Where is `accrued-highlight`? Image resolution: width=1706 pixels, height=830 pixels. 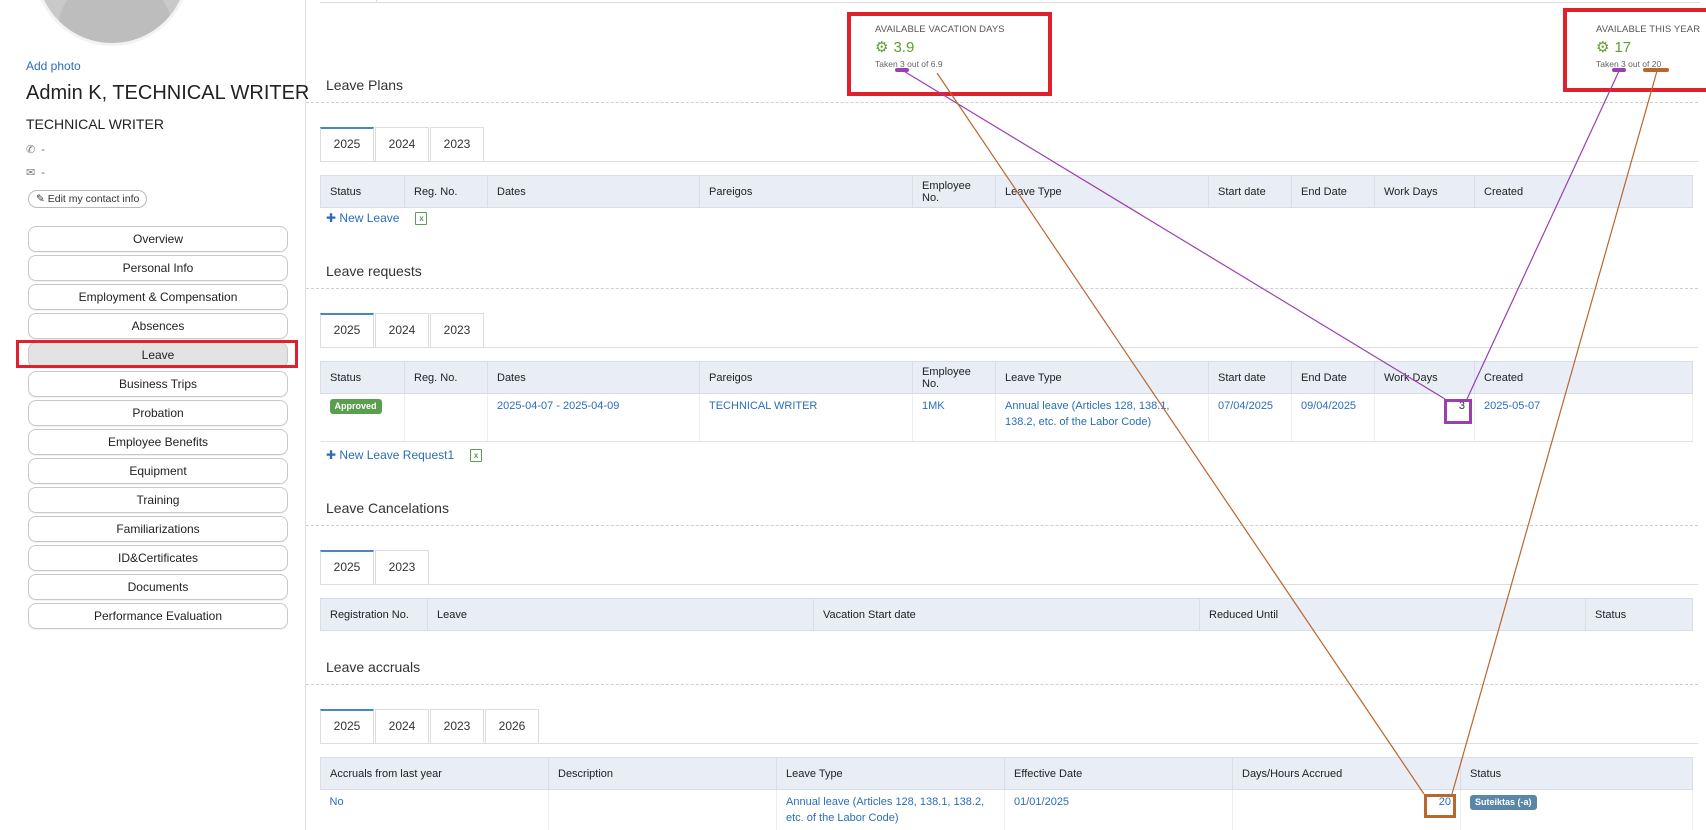 accrued-highlight is located at coordinates (1440, 806).